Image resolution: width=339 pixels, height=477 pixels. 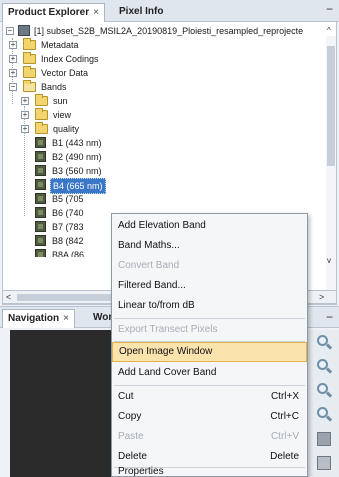 I want to click on menu-item-shortcut: Ctrl+V, so click(x=284, y=436).